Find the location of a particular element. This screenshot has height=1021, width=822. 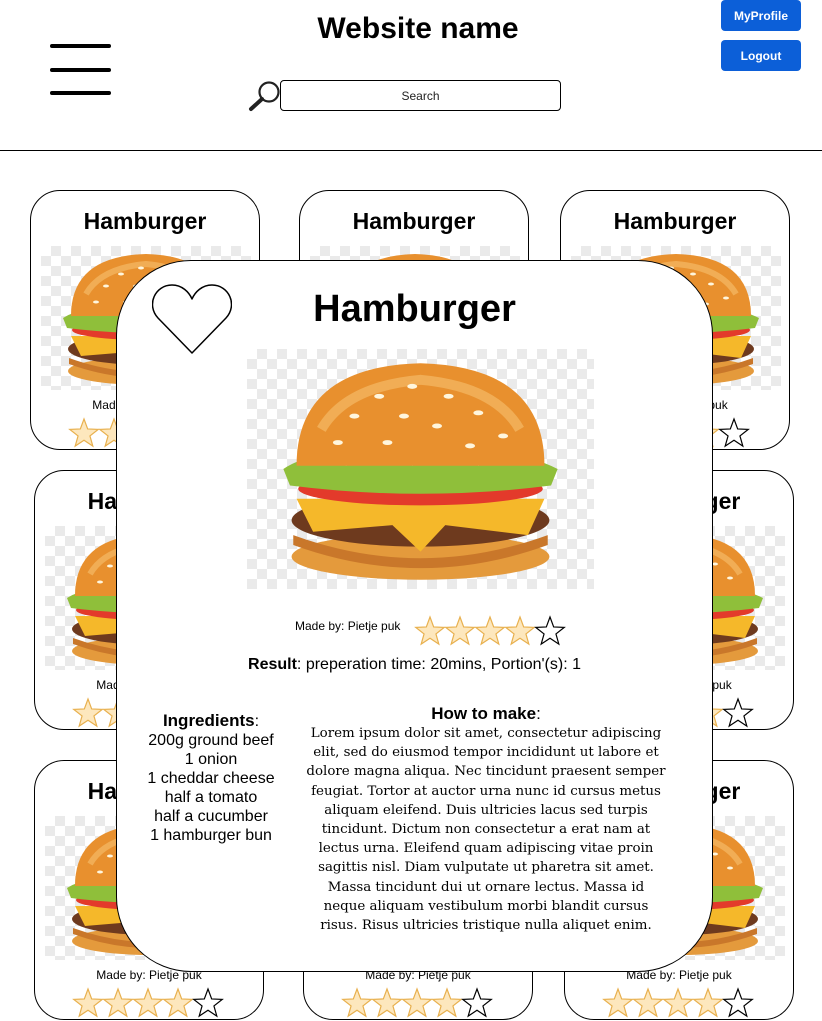

ingredient-item: 1 hamburger bun is located at coordinates (211, 835).